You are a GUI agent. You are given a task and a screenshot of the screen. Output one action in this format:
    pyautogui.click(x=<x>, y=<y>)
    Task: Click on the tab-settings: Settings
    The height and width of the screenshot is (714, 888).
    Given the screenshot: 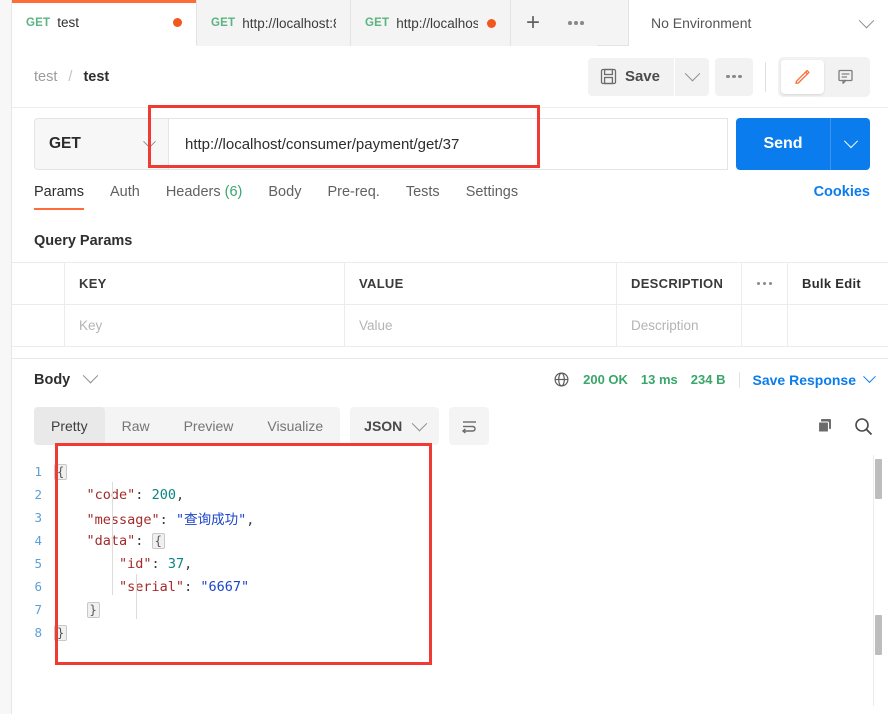 What is the action you would take?
    pyautogui.click(x=492, y=197)
    